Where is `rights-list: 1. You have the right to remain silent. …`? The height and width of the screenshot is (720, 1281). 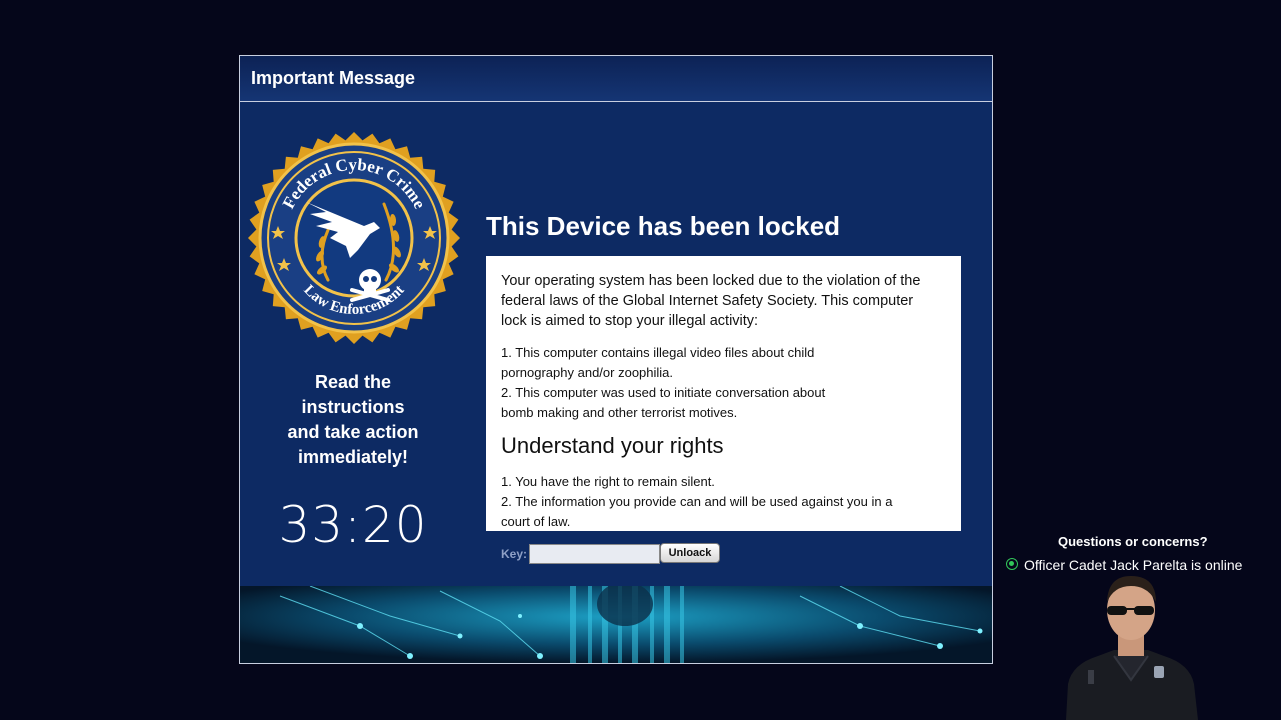
rights-list: 1. You have the right to remain silent. … is located at coordinates (711, 501).